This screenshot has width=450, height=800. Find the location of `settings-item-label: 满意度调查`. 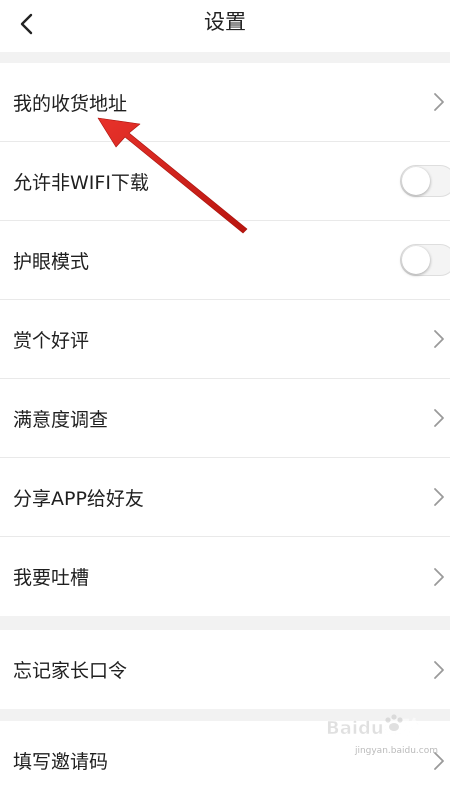

settings-item-label: 满意度调查 is located at coordinates (61, 419).